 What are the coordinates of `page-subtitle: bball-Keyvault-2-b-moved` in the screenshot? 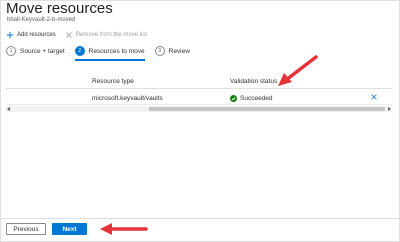 It's located at (41, 20).